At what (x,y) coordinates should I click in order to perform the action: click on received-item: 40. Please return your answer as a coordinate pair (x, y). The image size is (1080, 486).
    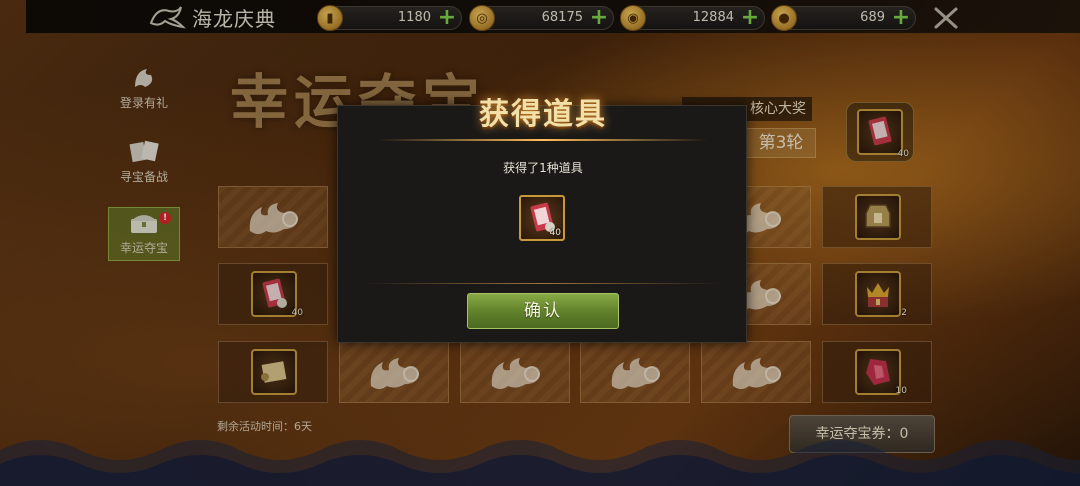
    Looking at the image, I should click on (542, 218).